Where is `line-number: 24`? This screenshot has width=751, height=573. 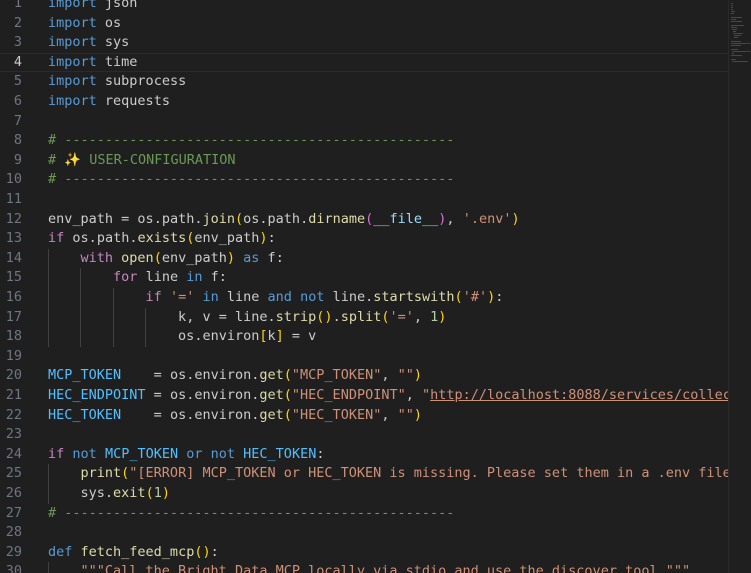 line-number: 24 is located at coordinates (11, 455).